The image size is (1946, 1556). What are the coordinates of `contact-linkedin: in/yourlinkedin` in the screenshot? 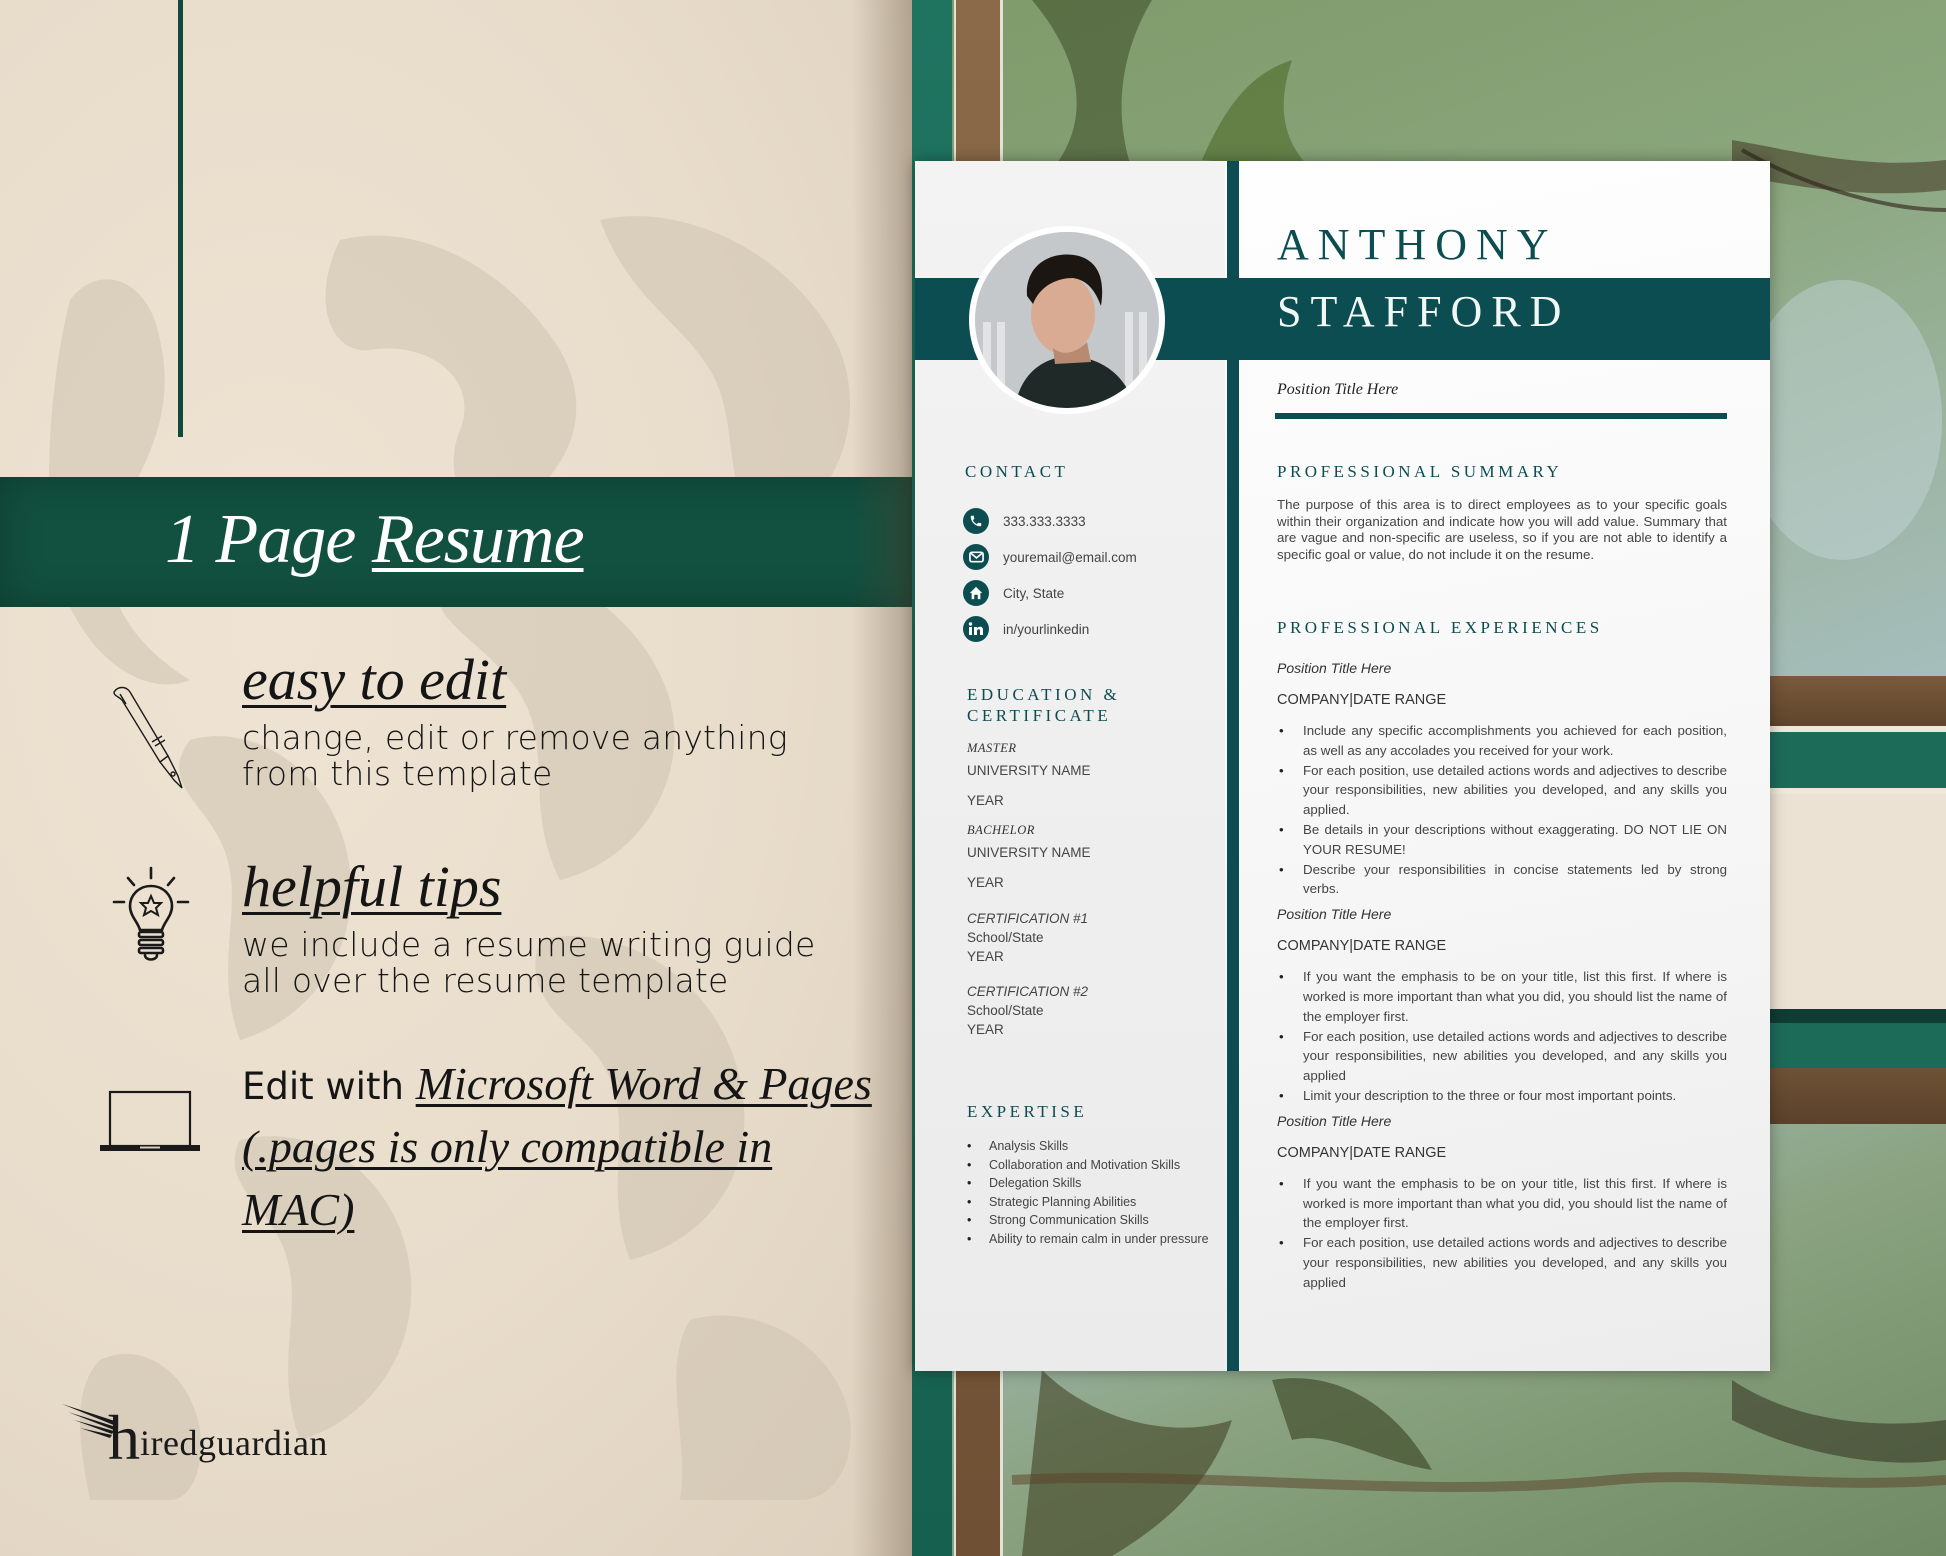 It's located at (1050, 629).